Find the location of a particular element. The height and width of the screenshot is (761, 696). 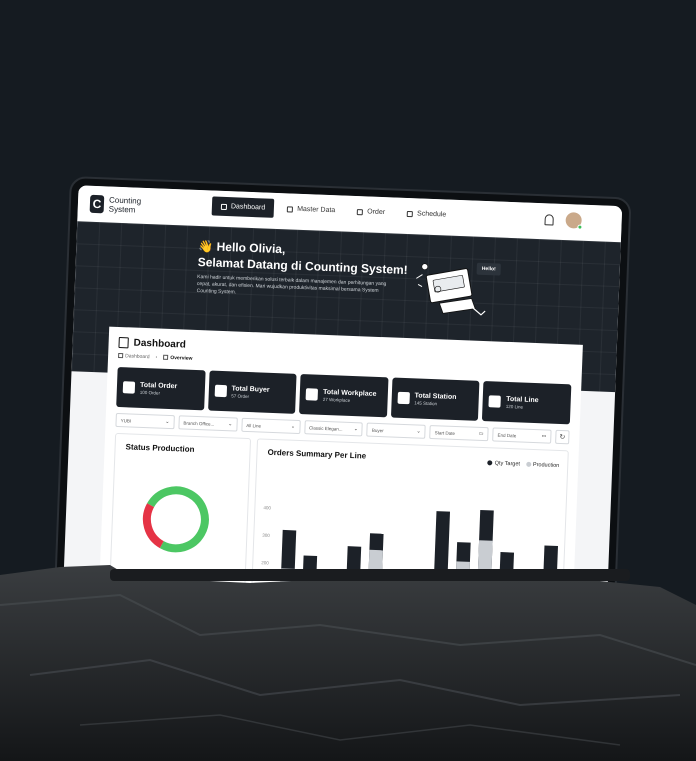

stat-card-total-buyer: Total Buyer 57 Order is located at coordinates (252, 392).